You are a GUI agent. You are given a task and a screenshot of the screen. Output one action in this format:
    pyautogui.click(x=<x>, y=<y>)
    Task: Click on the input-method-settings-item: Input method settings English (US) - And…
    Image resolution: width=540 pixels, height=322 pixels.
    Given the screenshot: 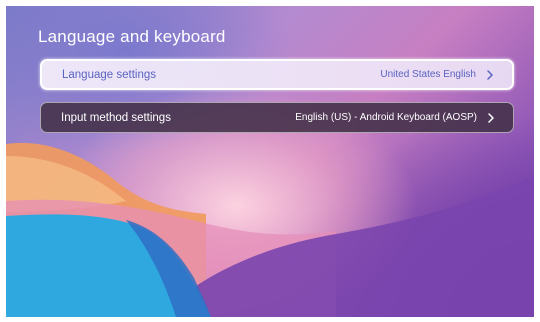 What is the action you would take?
    pyautogui.click(x=277, y=117)
    